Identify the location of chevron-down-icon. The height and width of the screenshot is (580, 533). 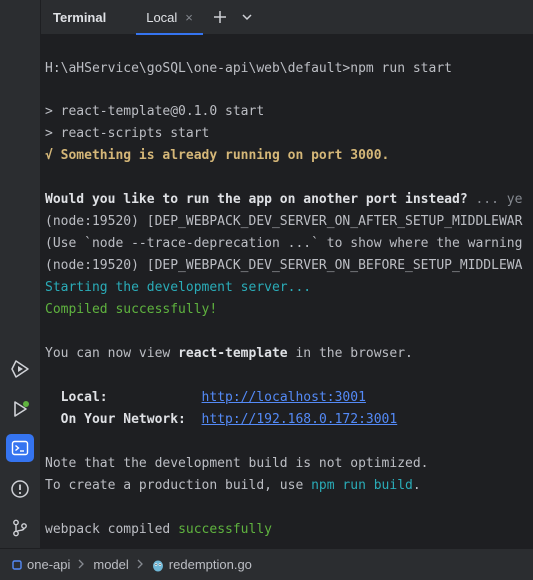
(247, 17).